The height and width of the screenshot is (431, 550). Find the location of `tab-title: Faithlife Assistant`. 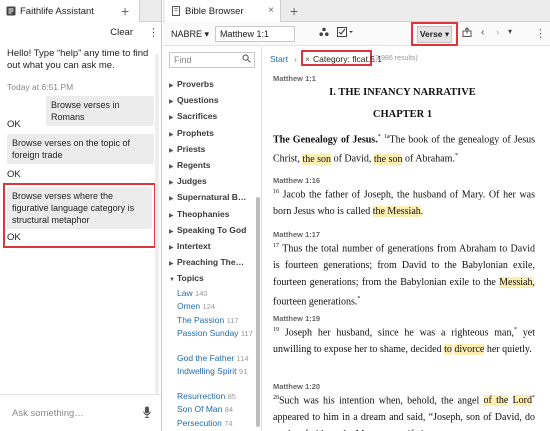

tab-title: Faithlife Assistant is located at coordinates (57, 11).